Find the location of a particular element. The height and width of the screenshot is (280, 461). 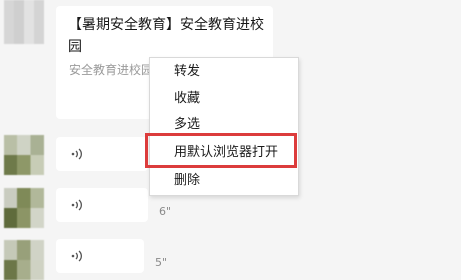

menu-item-open-in-default-browser: 用默认浏览器打开 is located at coordinates (226, 153).